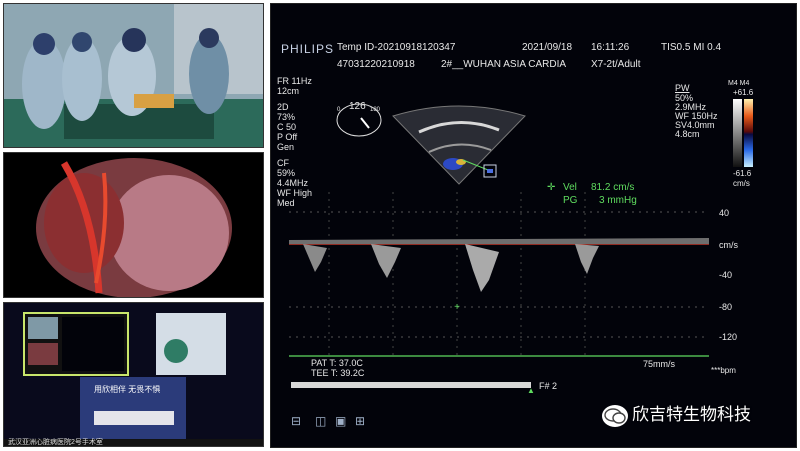 The image size is (800, 451). Describe the element at coordinates (696, 116) in the screenshot. I see `pw-parameters: 50% 2.9MHz WF 150Hz SV4.0mm 4.8cm` at that location.